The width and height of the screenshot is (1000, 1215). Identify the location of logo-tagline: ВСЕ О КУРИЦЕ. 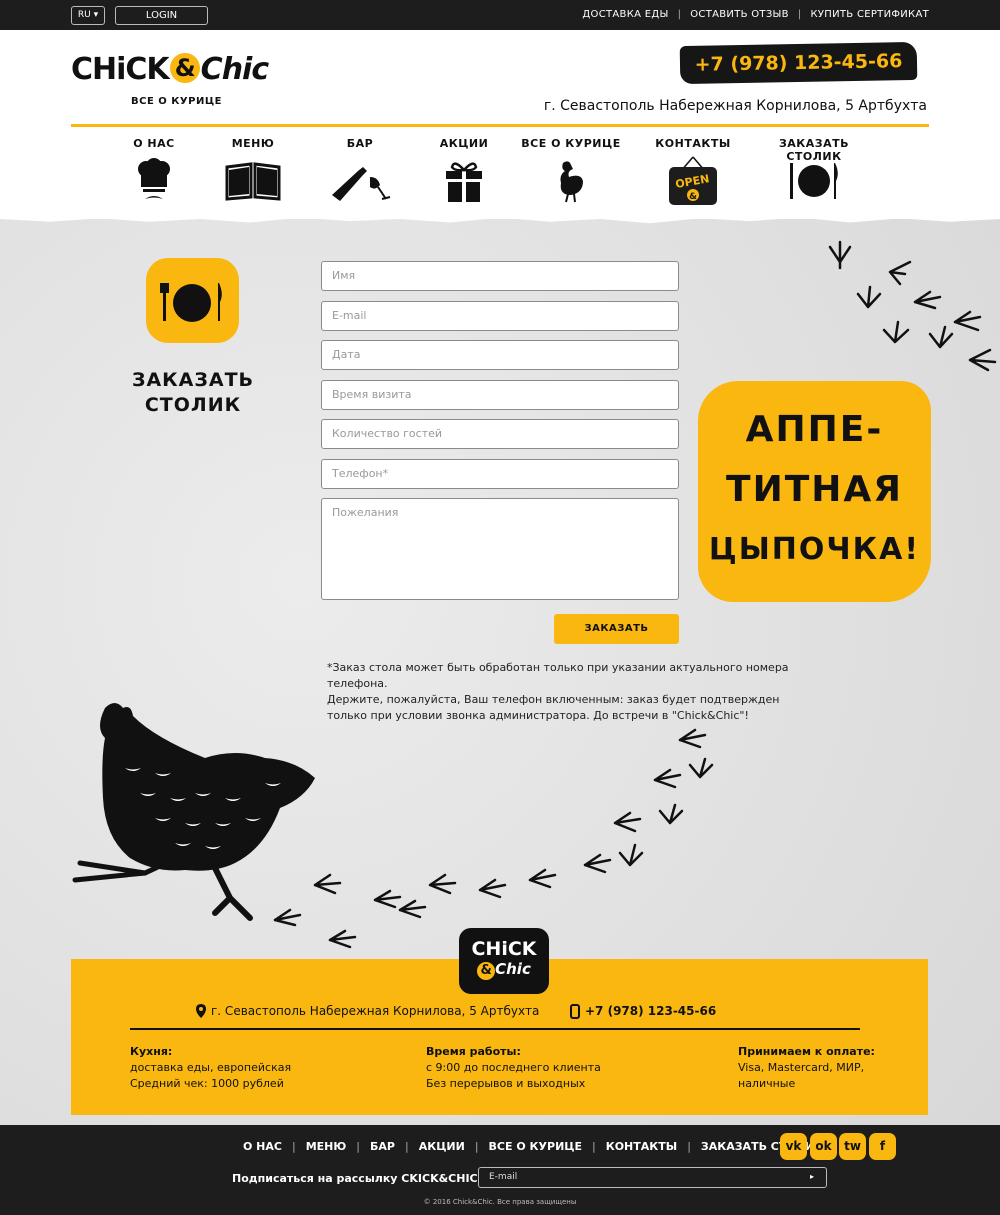
(176, 101).